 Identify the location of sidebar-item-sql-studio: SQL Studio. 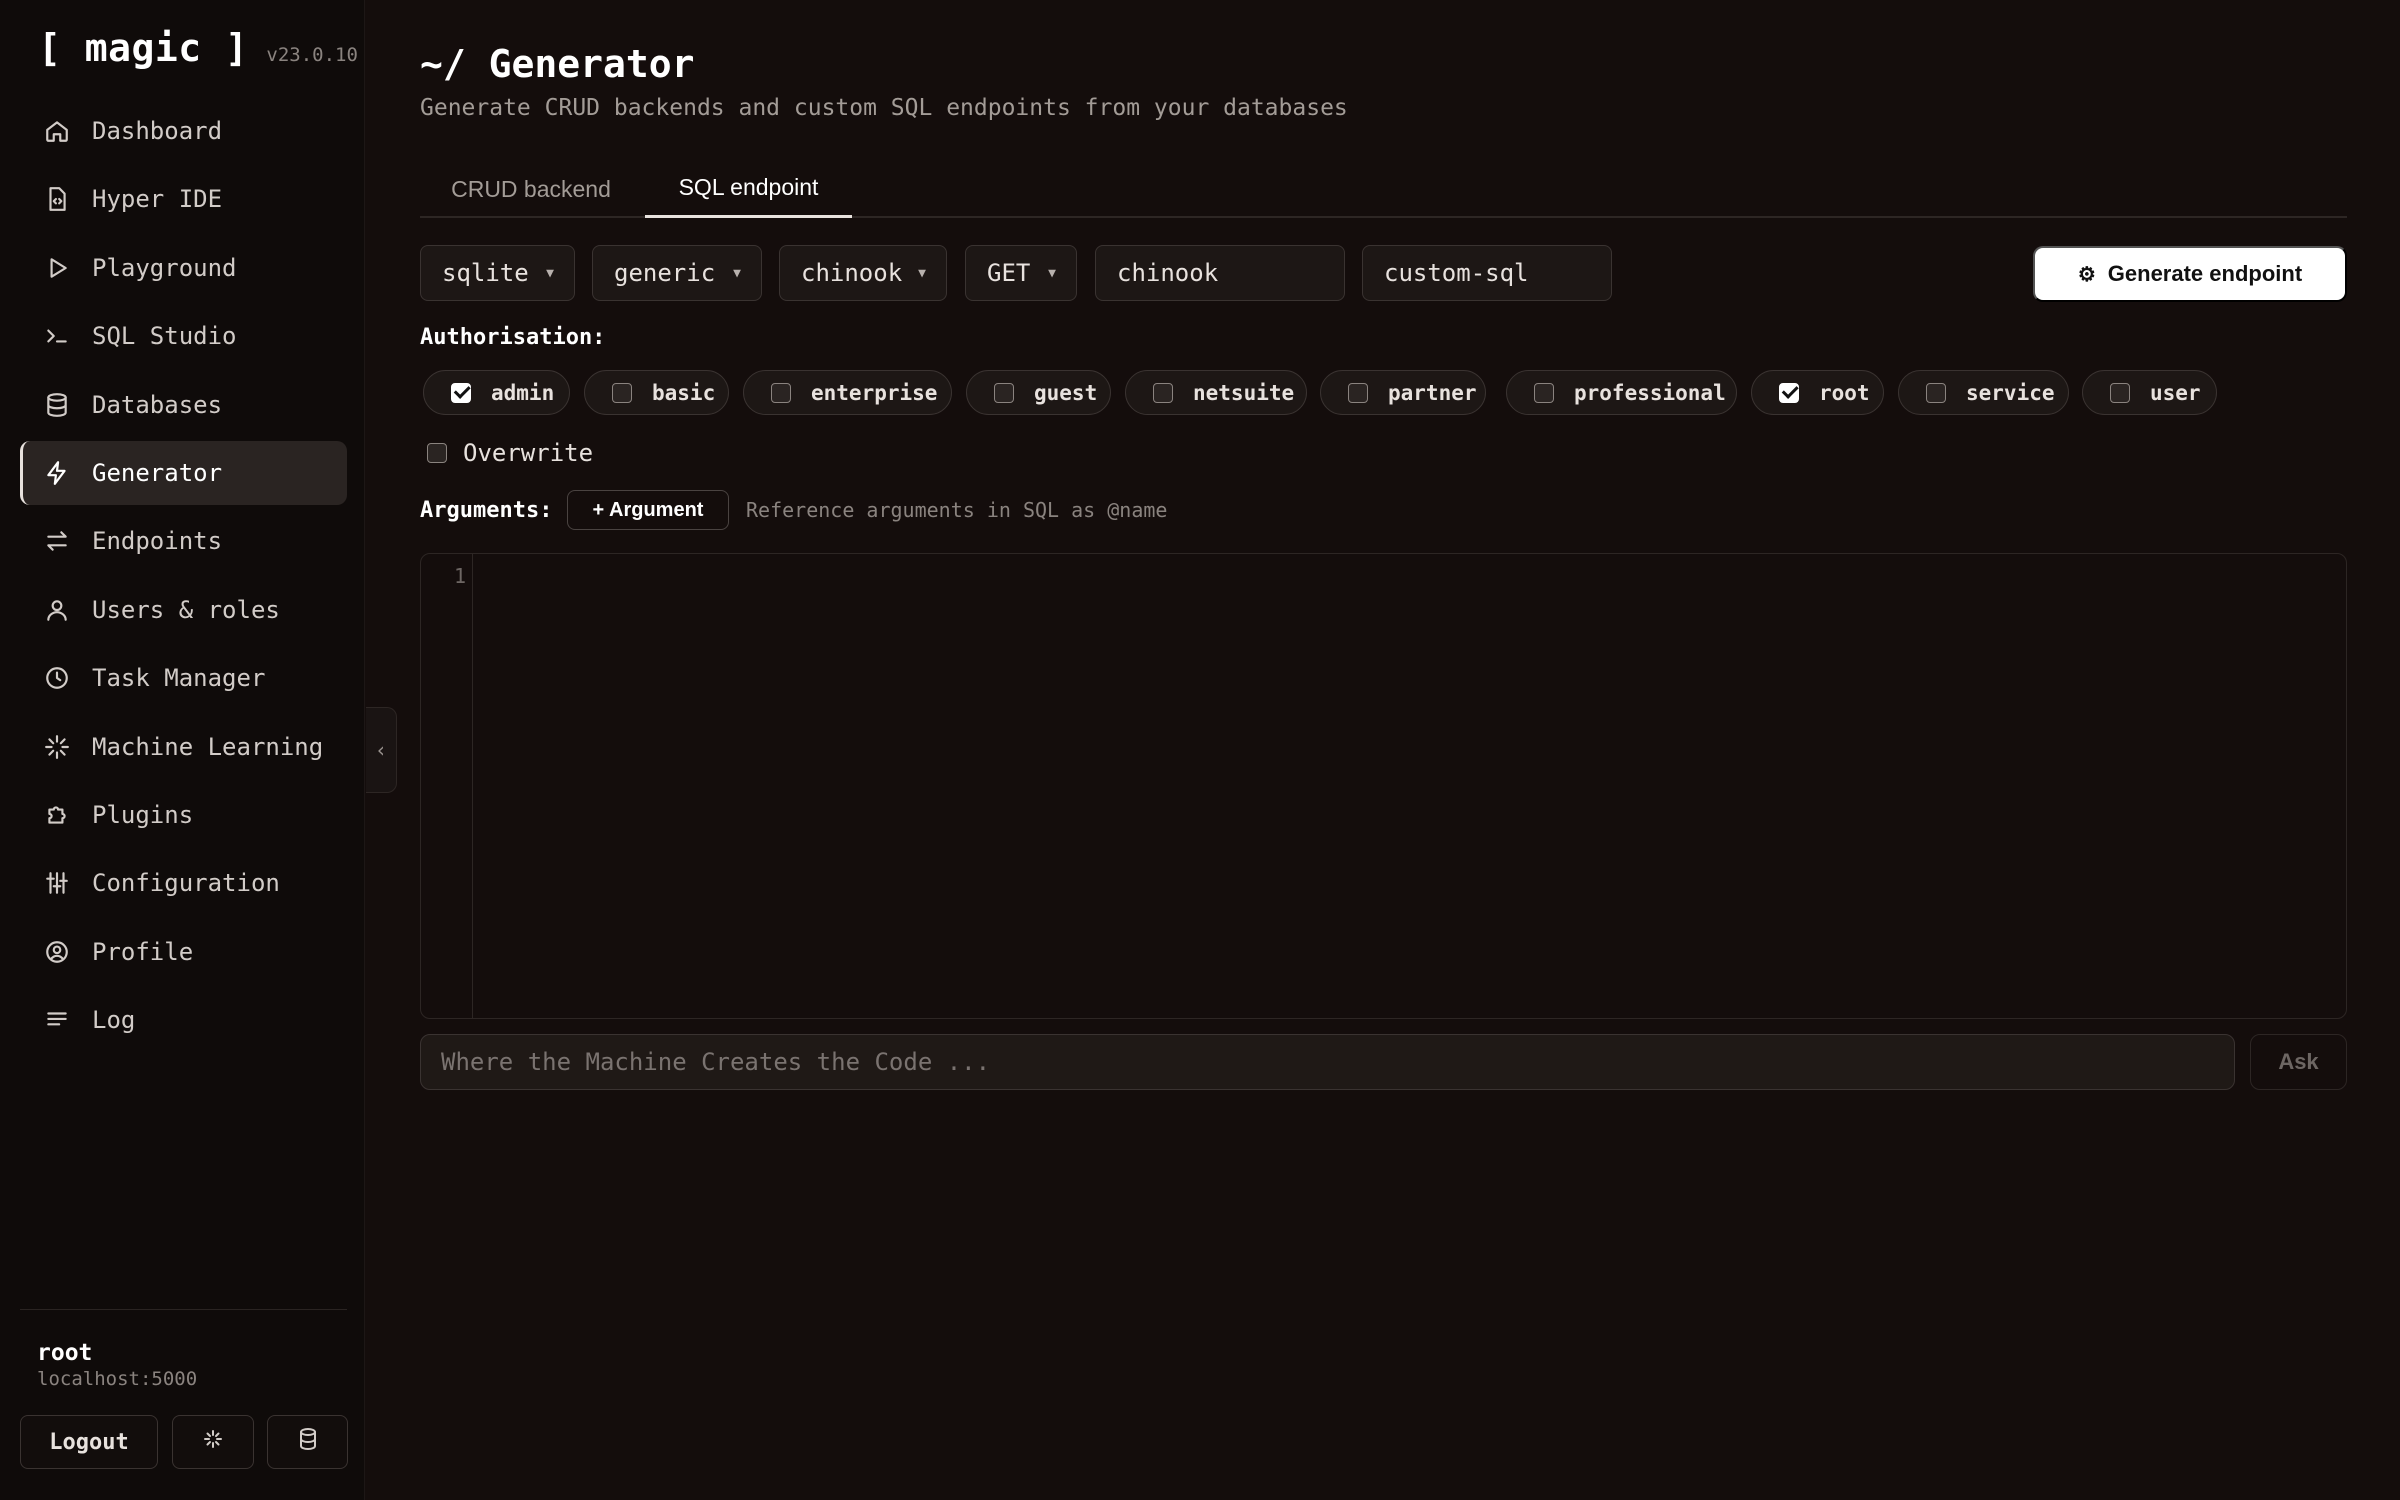
(183, 336).